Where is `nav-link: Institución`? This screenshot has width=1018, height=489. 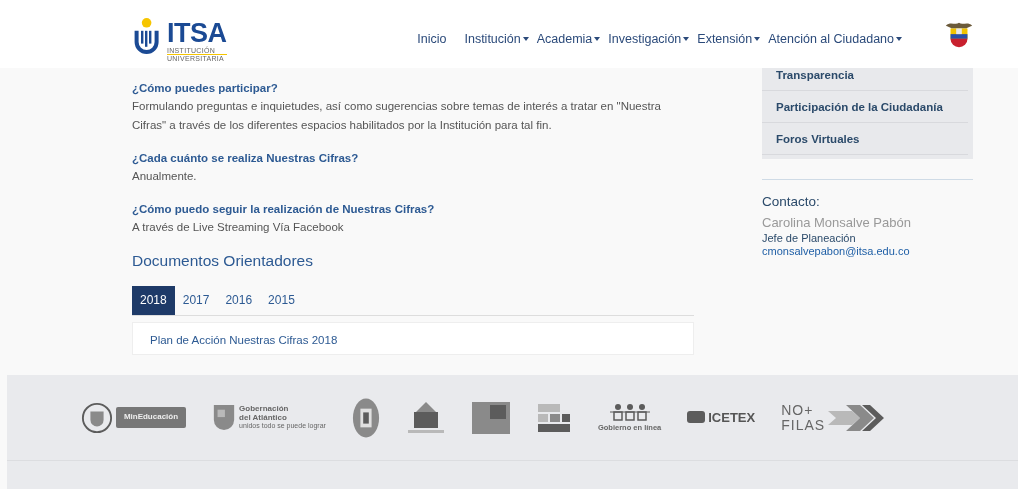 nav-link: Institución is located at coordinates (496, 39).